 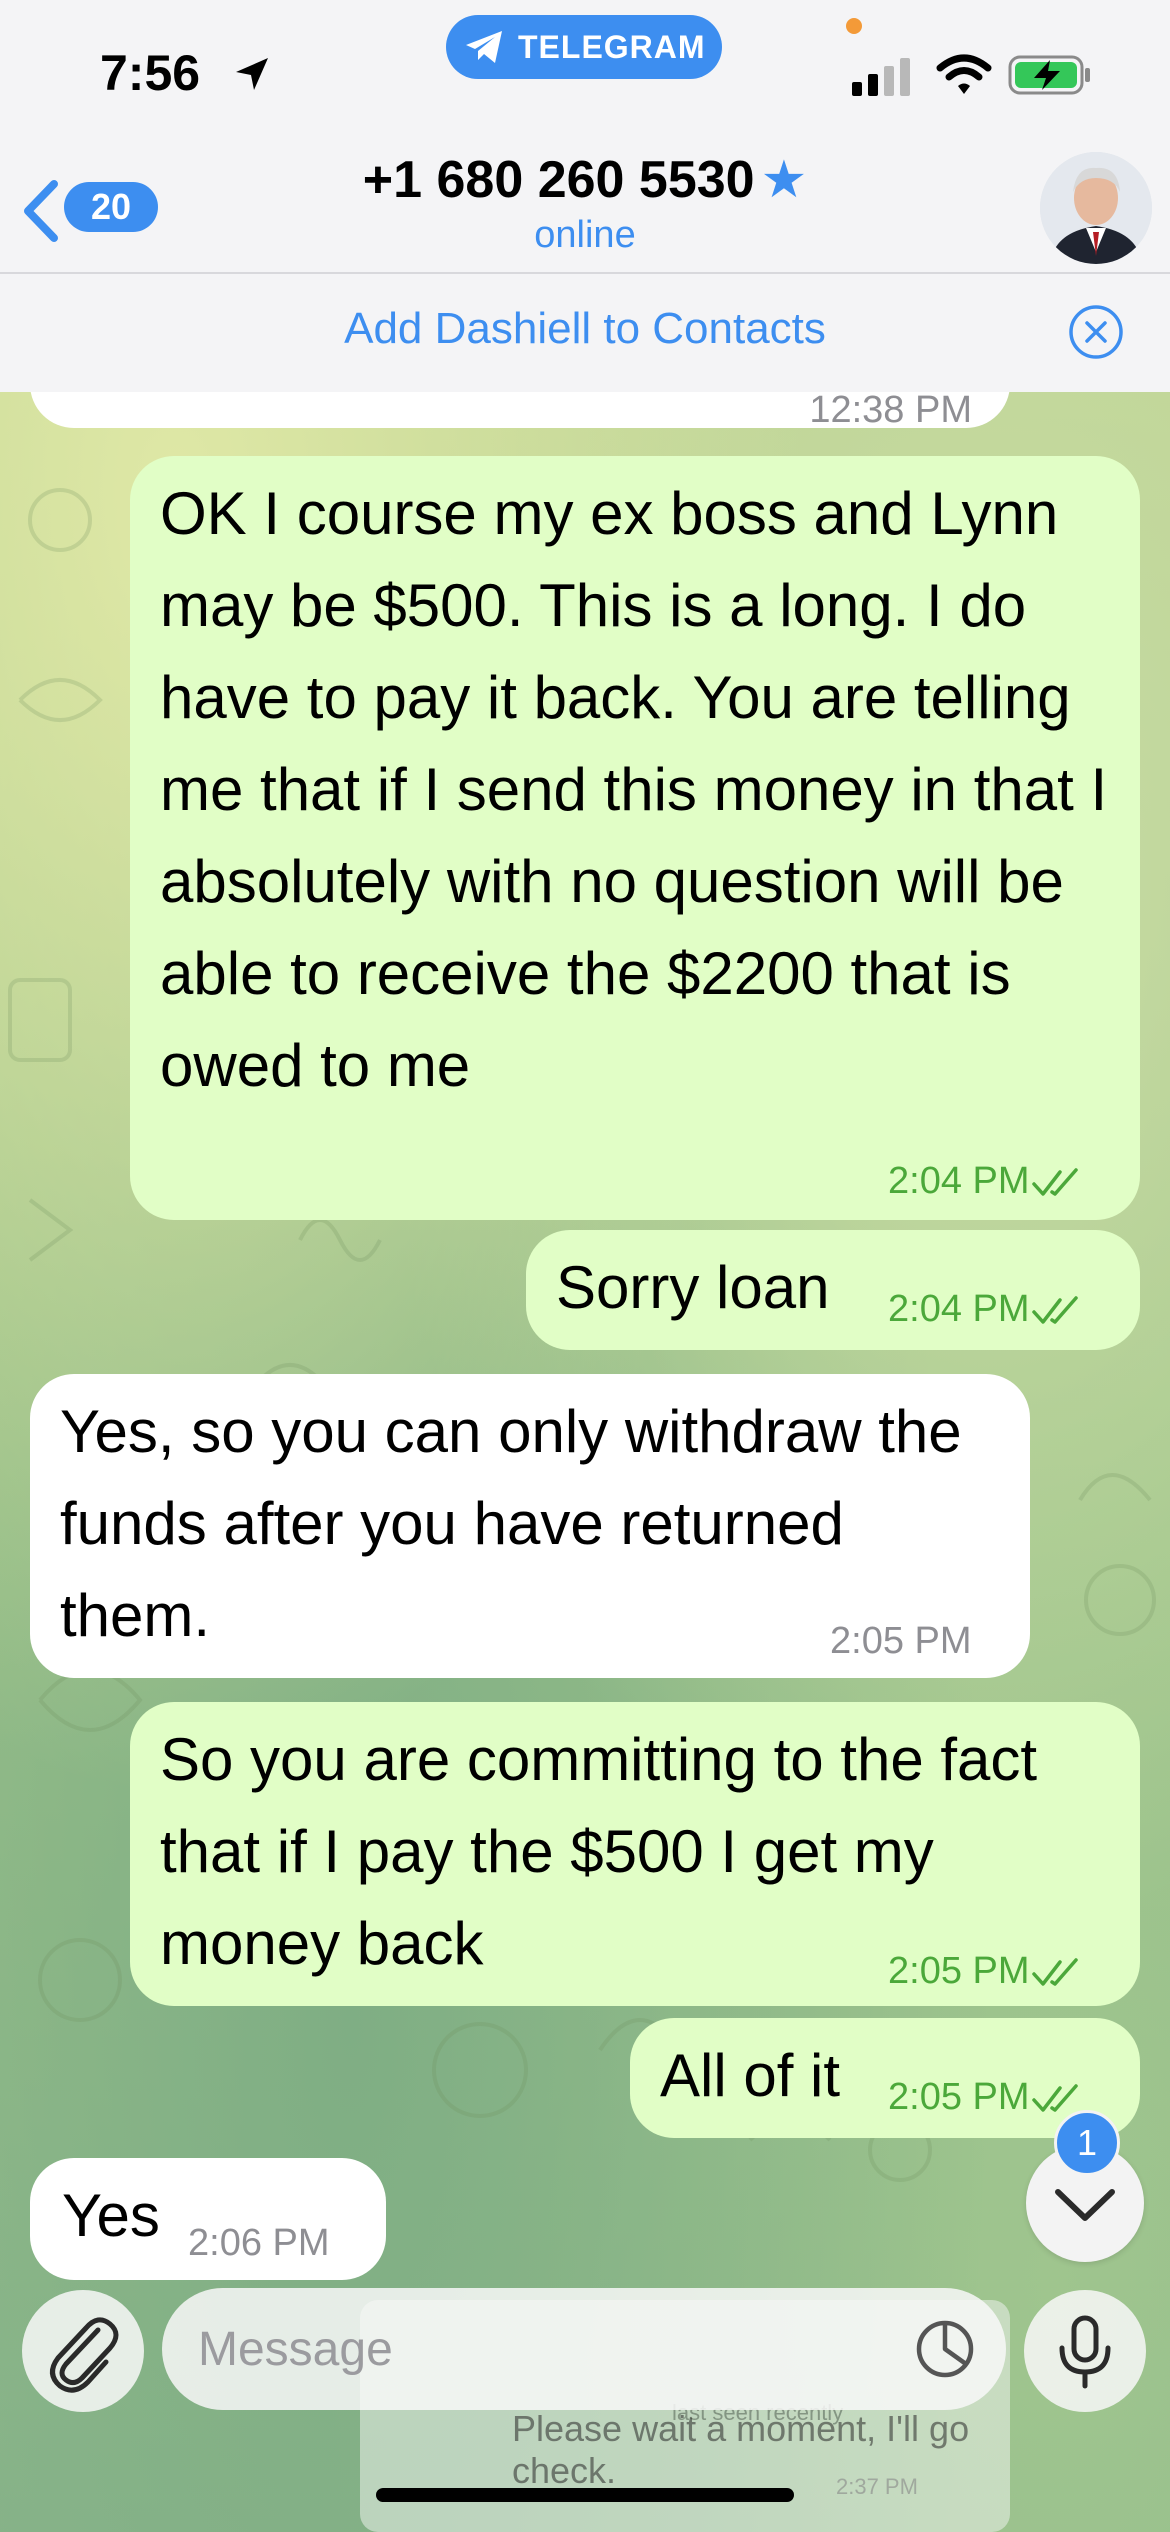 What do you see at coordinates (584, 2349) in the screenshot?
I see `message-input` at bounding box center [584, 2349].